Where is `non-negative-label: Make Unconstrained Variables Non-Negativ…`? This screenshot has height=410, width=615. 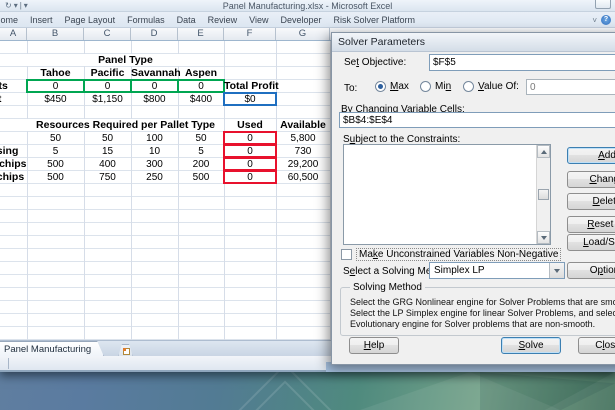 non-negative-label: Make Unconstrained Variables Non-Negativ… is located at coordinates (459, 254).